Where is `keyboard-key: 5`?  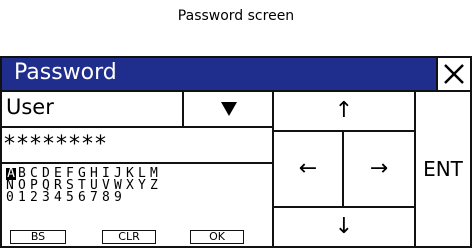
keyboard-key: 5 is located at coordinates (72, 197).